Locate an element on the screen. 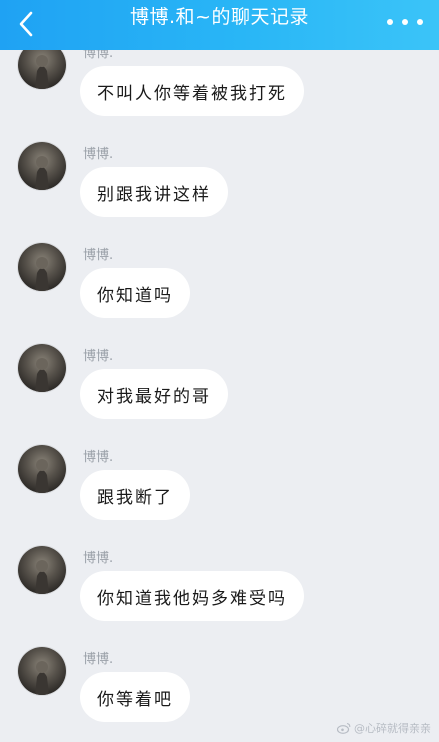  chevron-left-icon is located at coordinates (26, 24).